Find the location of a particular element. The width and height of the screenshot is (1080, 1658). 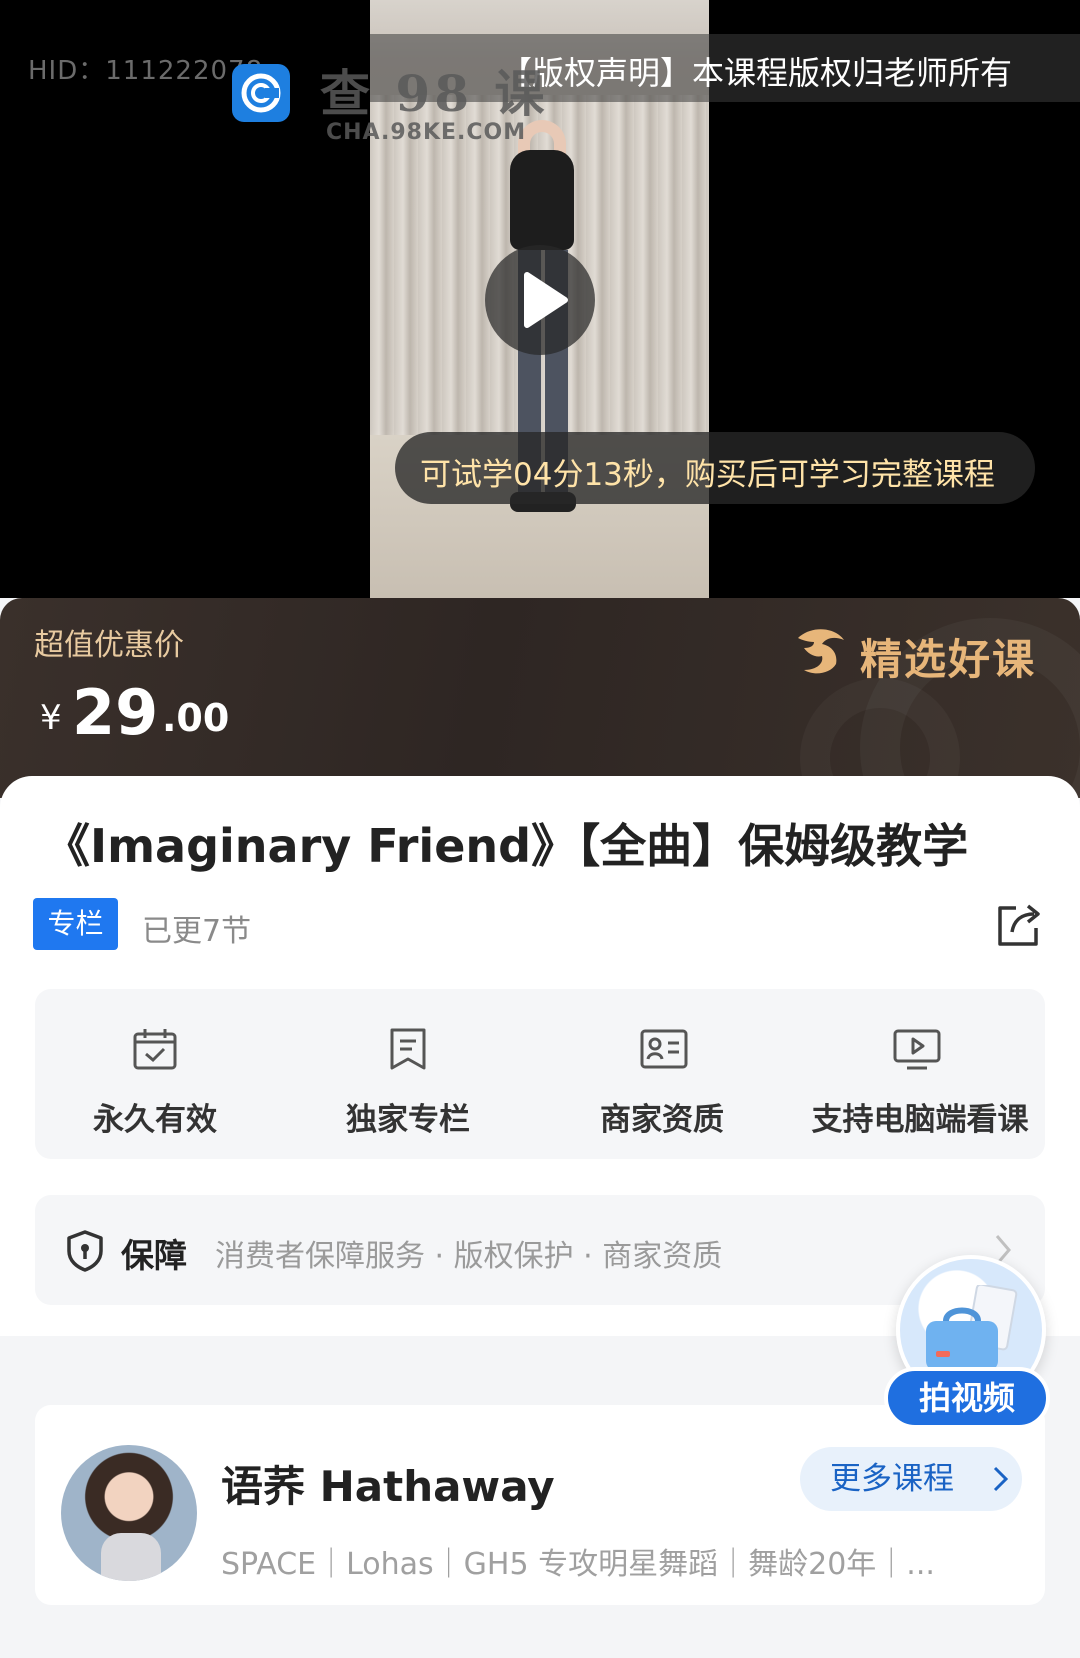

watermark-hid: HID：111222078 is located at coordinates (146, 71).